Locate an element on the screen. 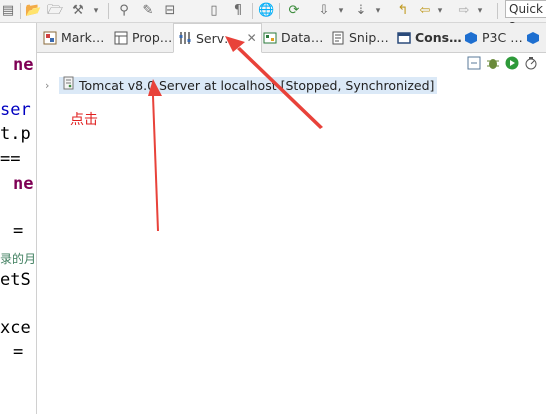 This screenshot has width=546, height=414. profile-icon is located at coordinates (531, 63).